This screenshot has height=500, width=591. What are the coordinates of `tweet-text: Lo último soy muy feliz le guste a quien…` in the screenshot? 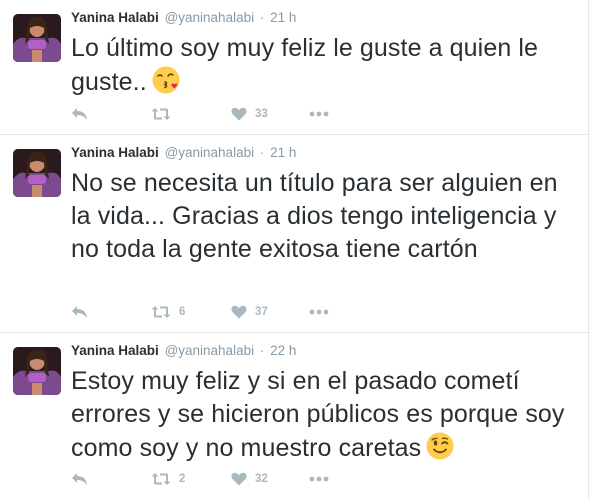 It's located at (322, 65).